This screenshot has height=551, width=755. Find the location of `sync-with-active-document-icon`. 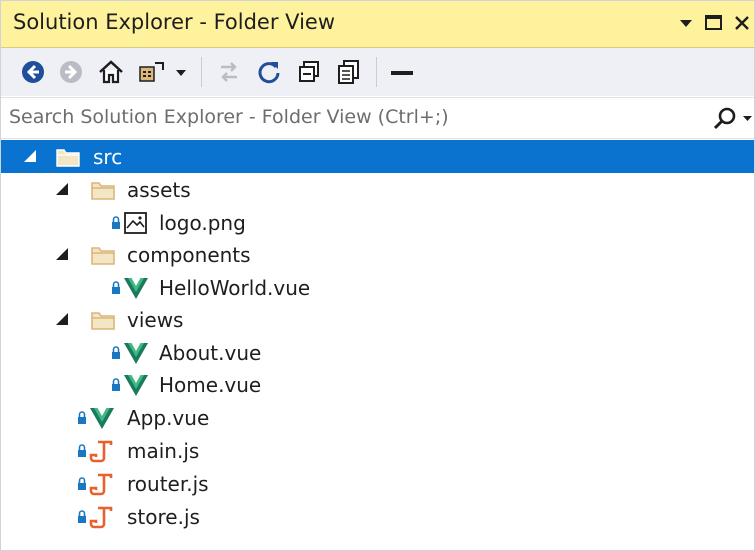

sync-with-active-document-icon is located at coordinates (229, 72).